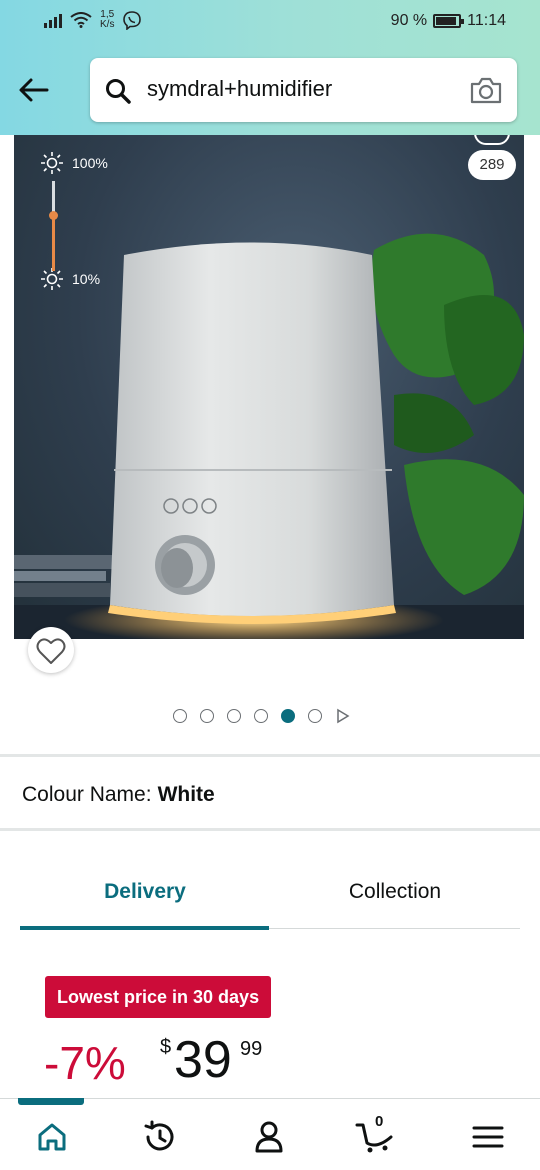 The width and height of the screenshot is (540, 1170). I want to click on sun-icon, so click(52, 163).